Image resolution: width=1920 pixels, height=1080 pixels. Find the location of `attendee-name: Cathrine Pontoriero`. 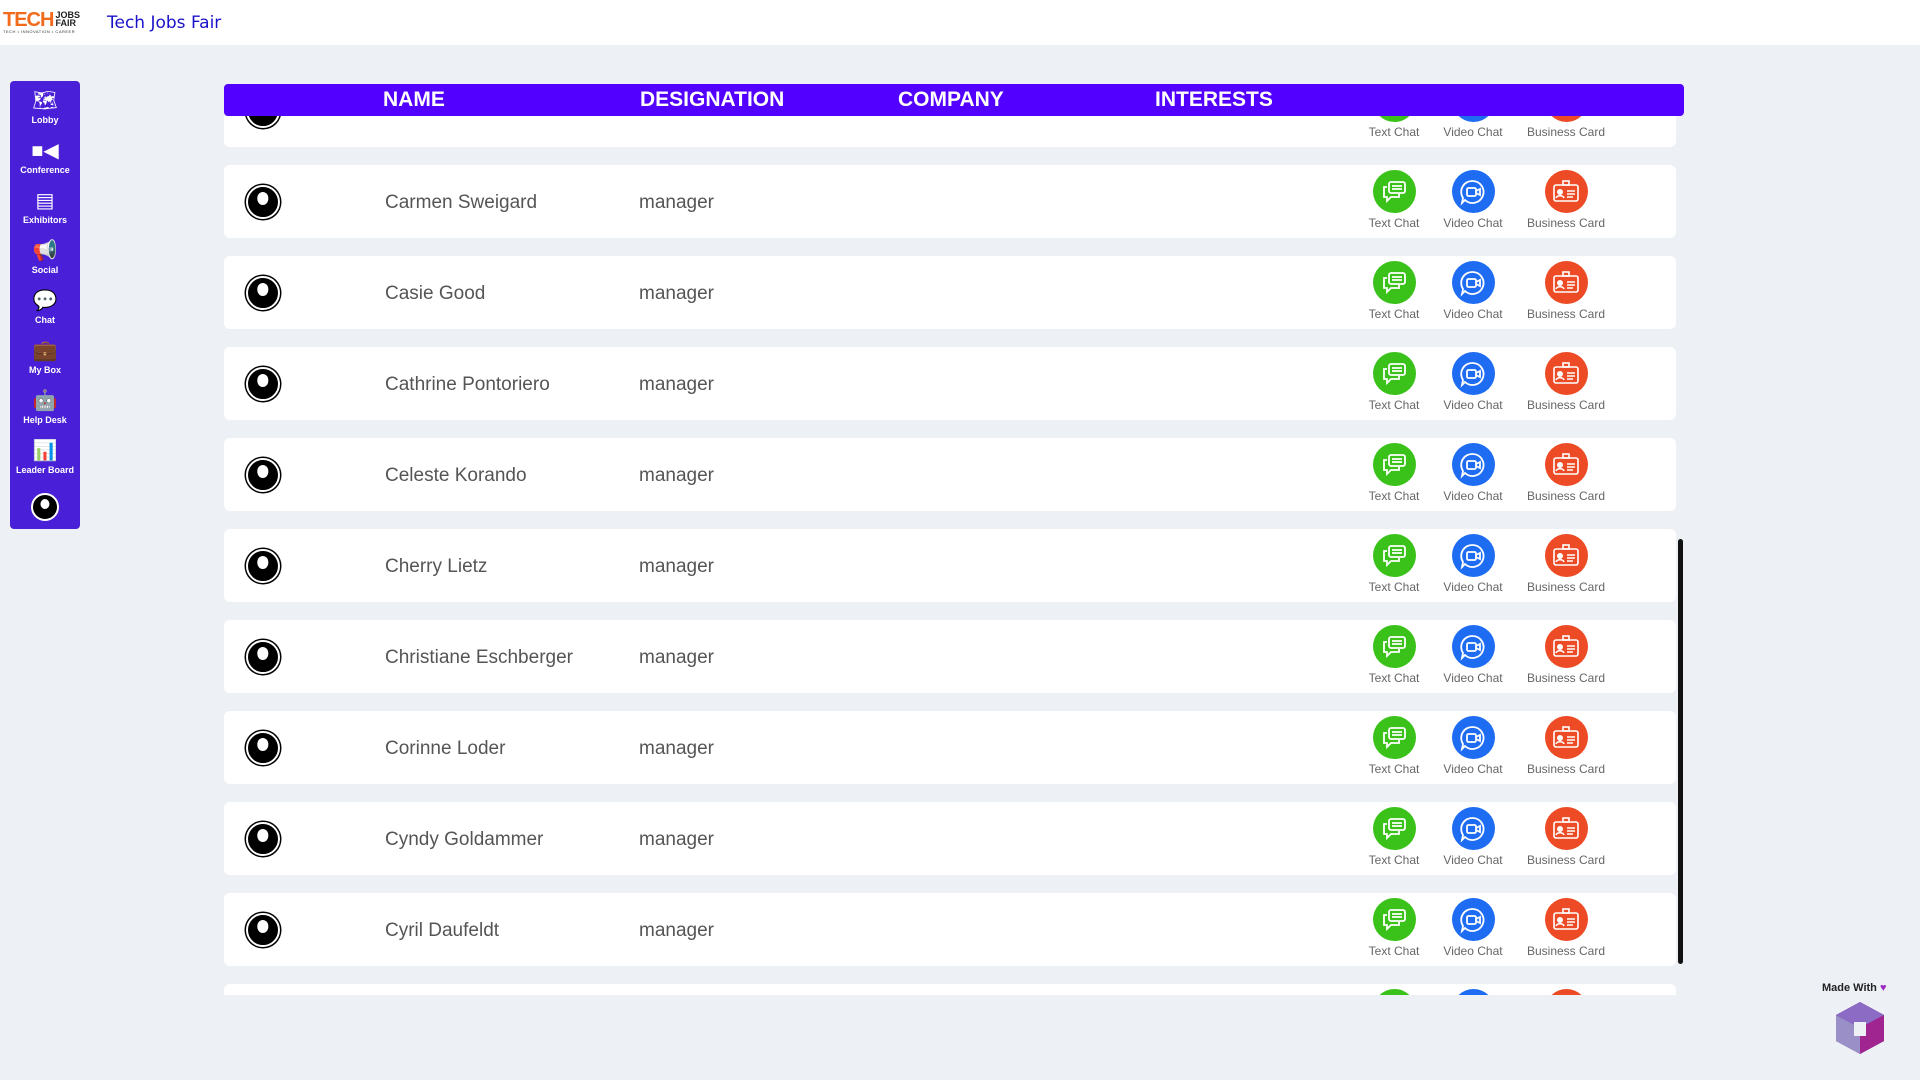

attendee-name: Cathrine Pontoriero is located at coordinates (467, 384).